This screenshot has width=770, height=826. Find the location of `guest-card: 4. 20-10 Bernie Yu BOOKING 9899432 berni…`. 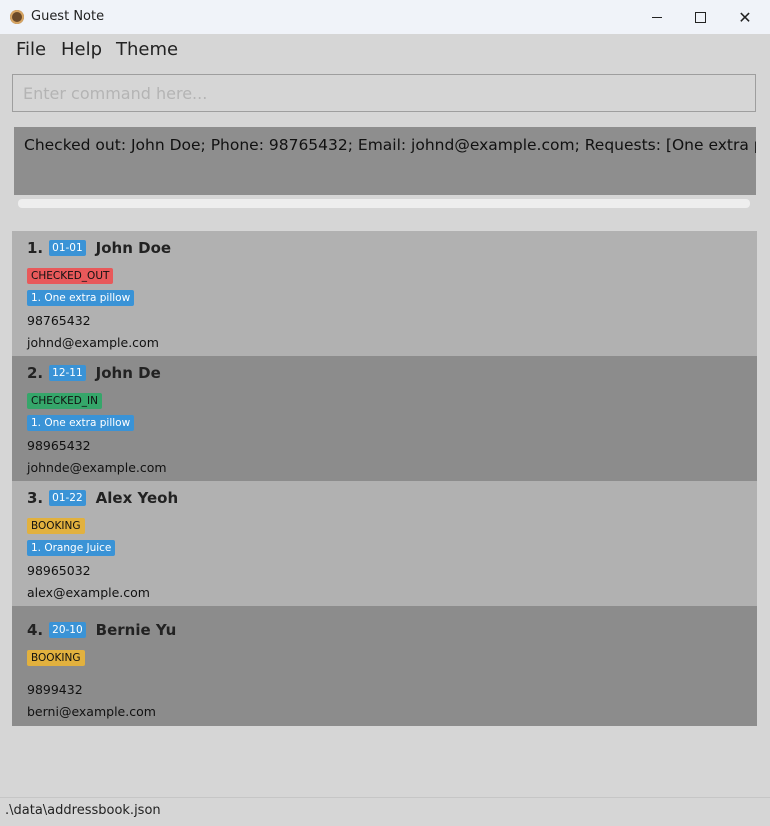

guest-card: 4. 20-10 Bernie Yu BOOKING 9899432 berni… is located at coordinates (384, 666).